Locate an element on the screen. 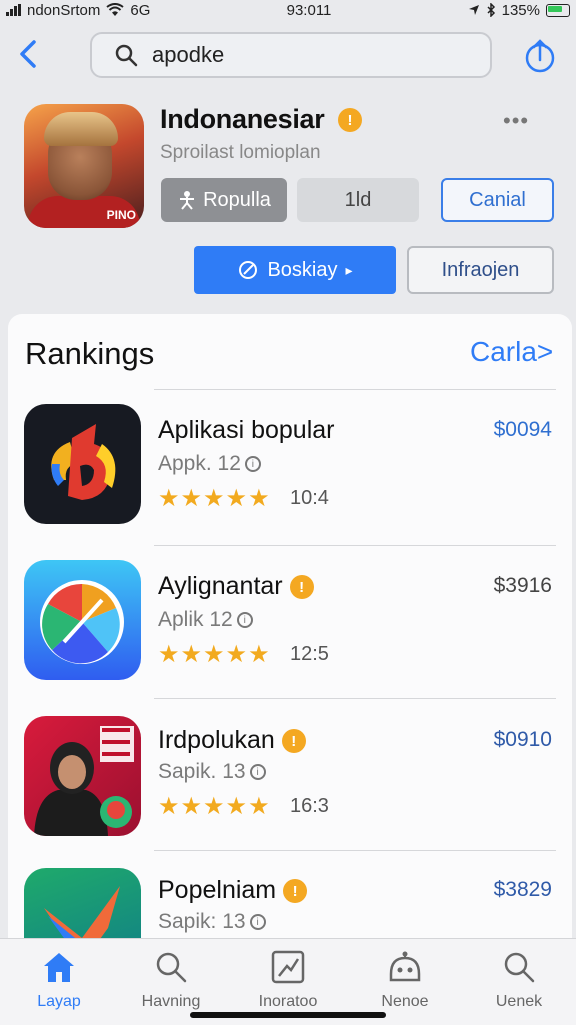 The width and height of the screenshot is (576, 1025). tab-charts: Inoratoo is located at coordinates (288, 979).